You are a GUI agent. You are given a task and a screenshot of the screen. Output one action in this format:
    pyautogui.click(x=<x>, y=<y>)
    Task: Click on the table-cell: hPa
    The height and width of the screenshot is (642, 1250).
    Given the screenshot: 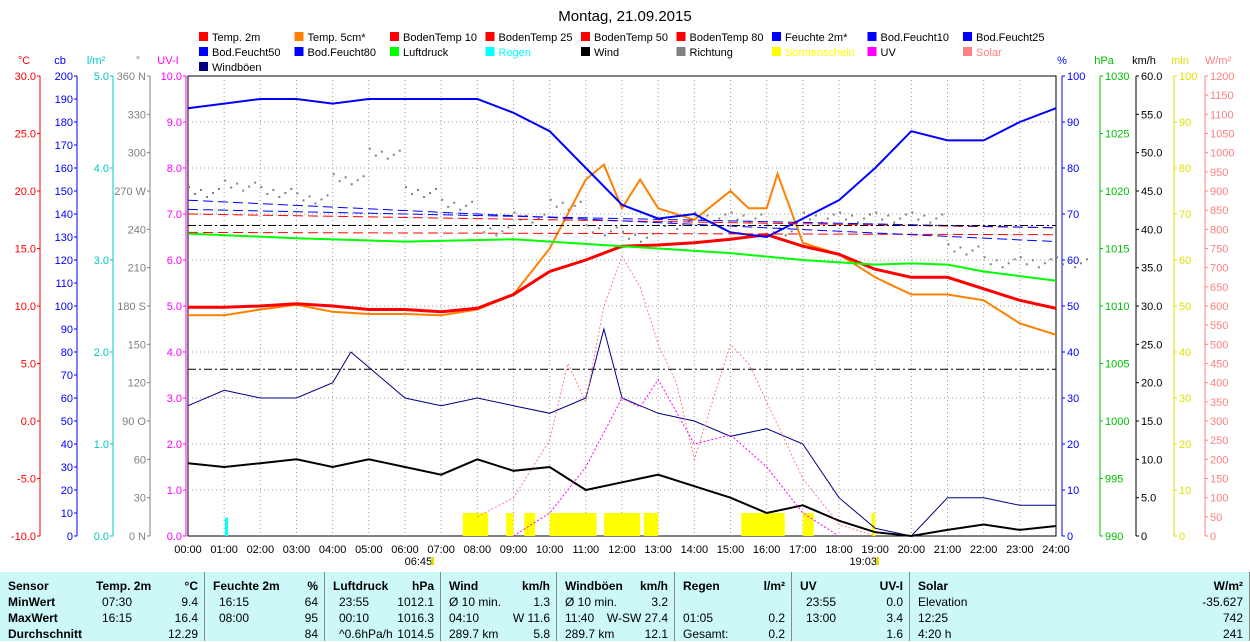 What is the action you would take?
    pyautogui.click(x=422, y=586)
    